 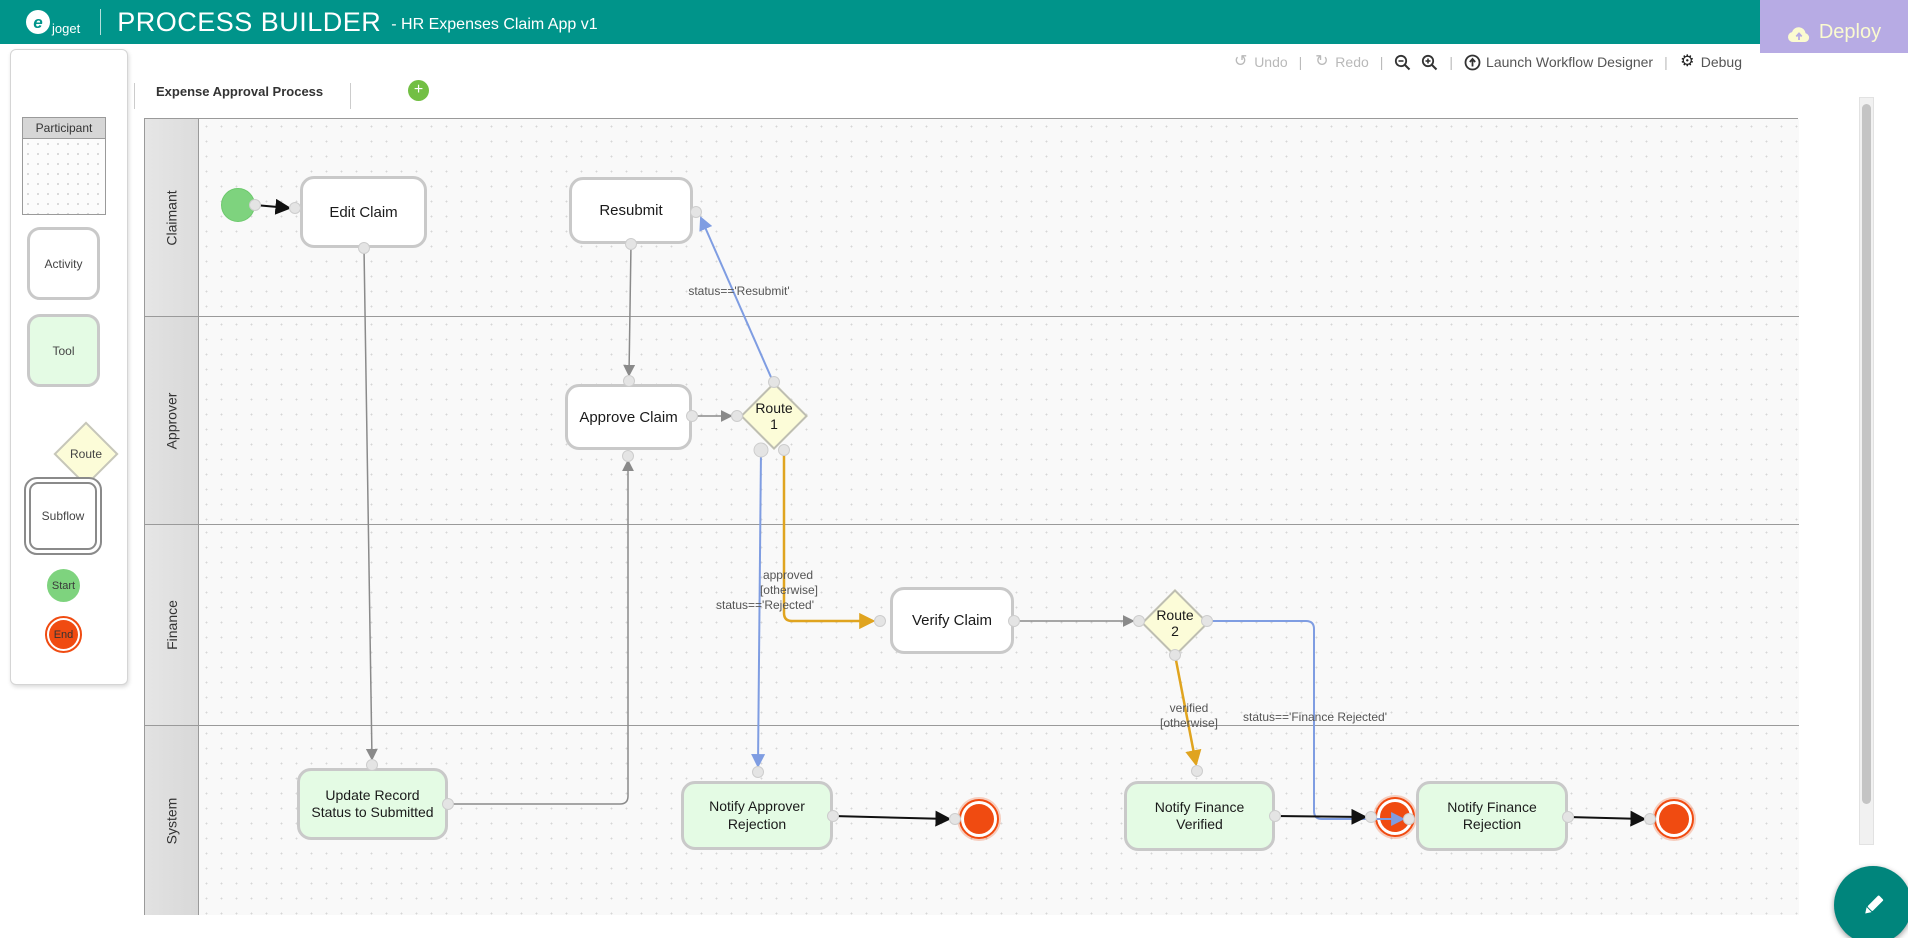 I want to click on end-inner-circle: End, so click(x=63, y=634).